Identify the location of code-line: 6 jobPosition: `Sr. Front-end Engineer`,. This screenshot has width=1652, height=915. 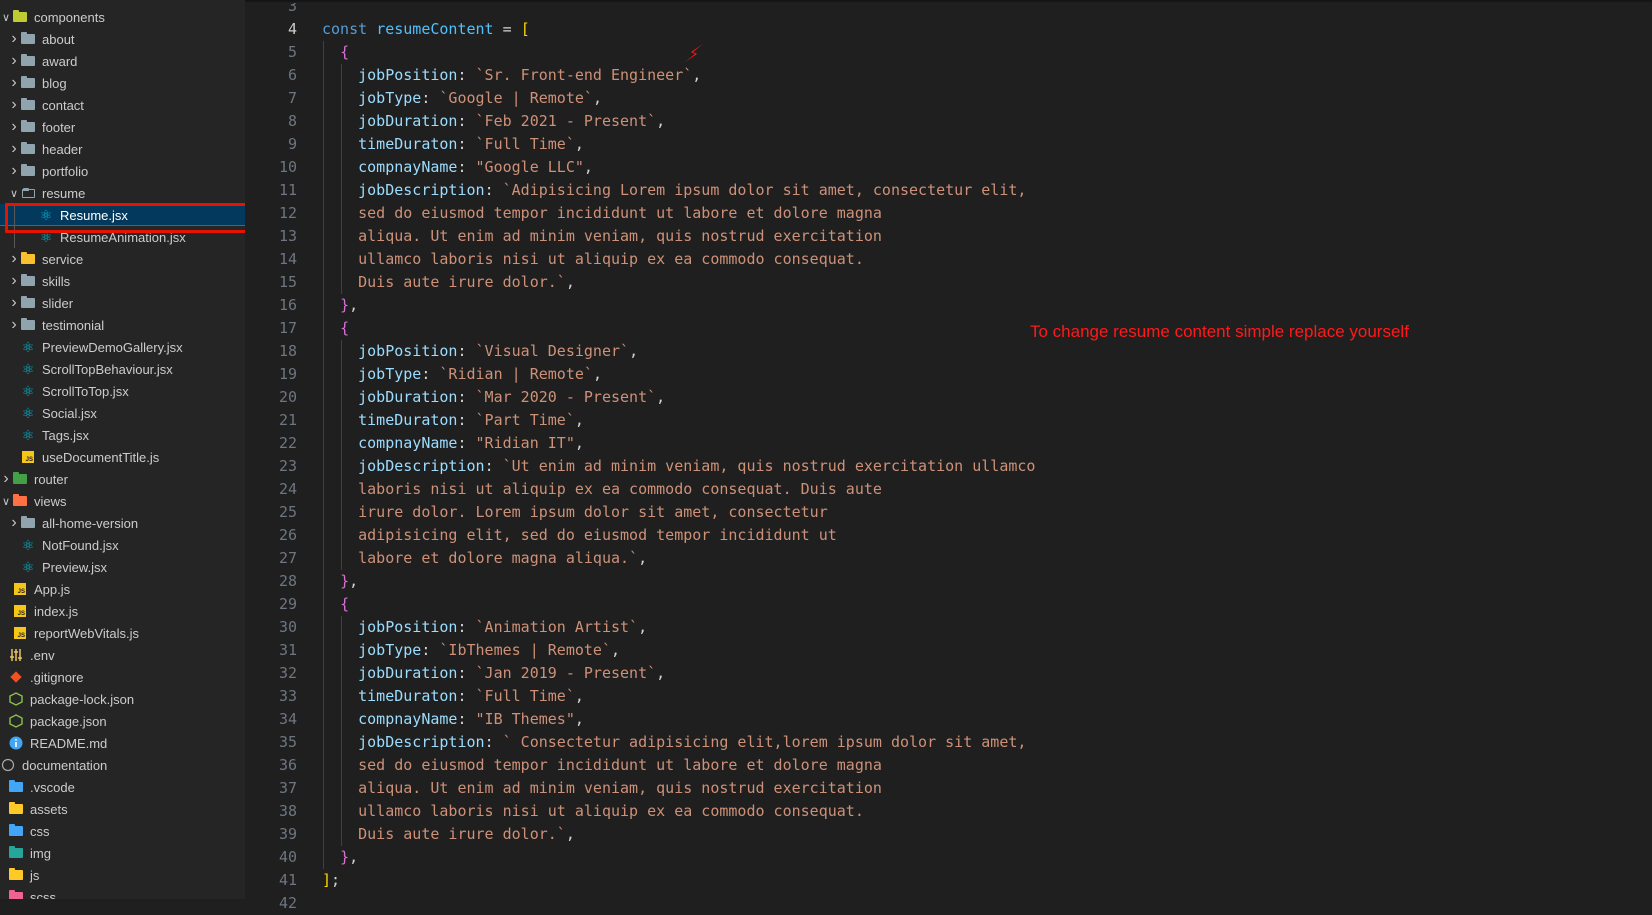
(948, 75).